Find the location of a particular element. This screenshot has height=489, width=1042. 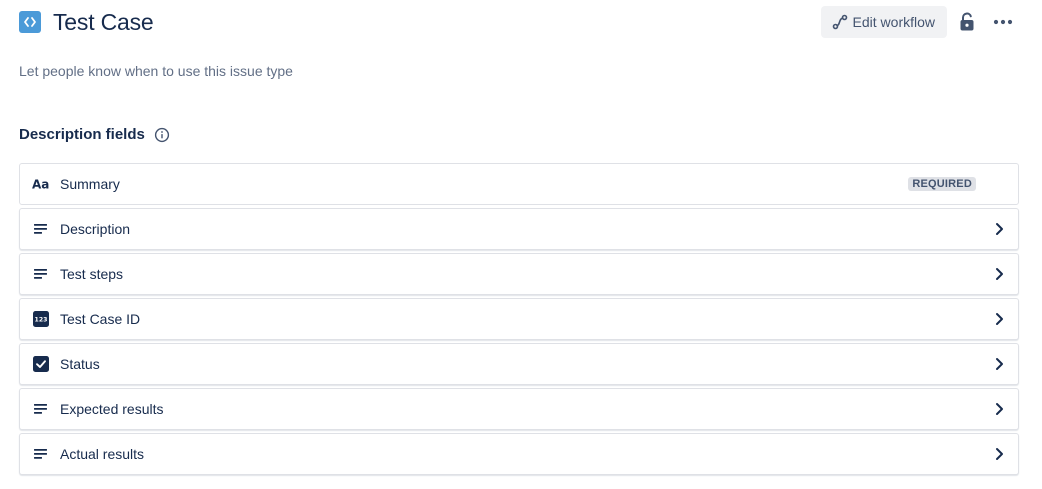

edit-workflow-button: Edit workflow is located at coordinates (883, 22).